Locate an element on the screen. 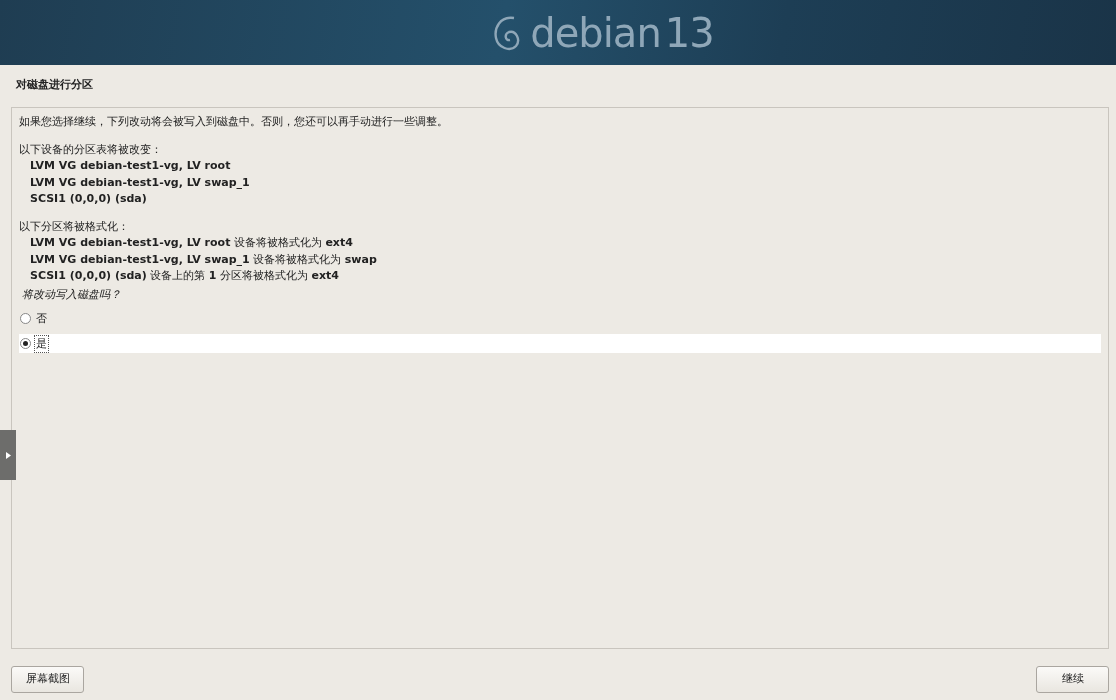 The height and width of the screenshot is (700, 1116). device-item: LVM VG debian-test1-vg, LV root is located at coordinates (130, 166).